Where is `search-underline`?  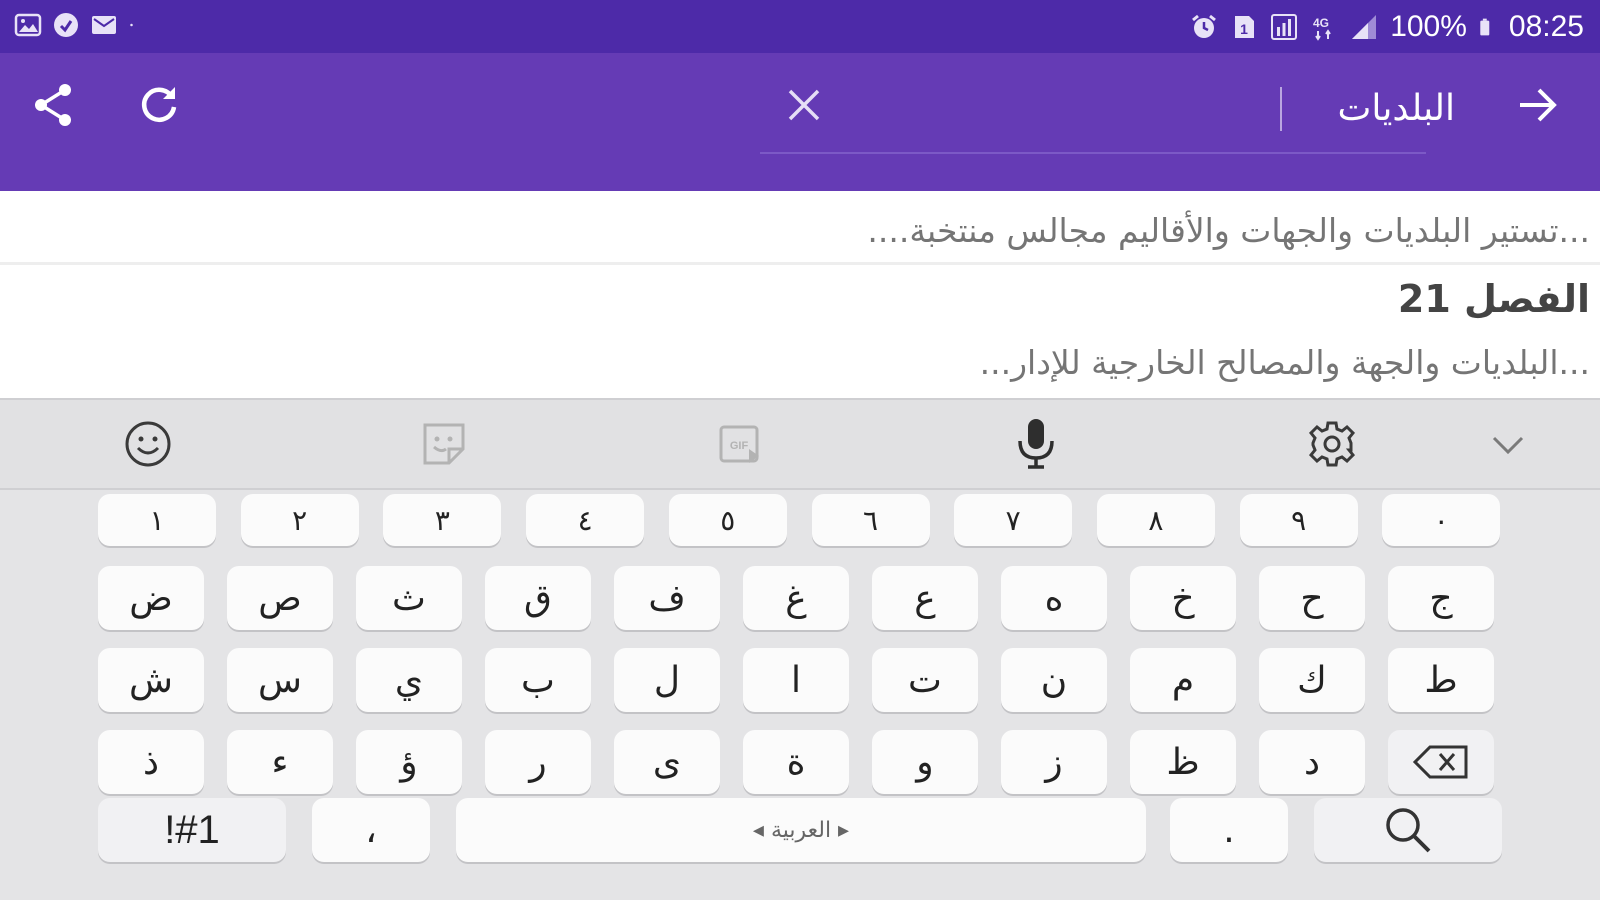
search-underline is located at coordinates (1093, 153).